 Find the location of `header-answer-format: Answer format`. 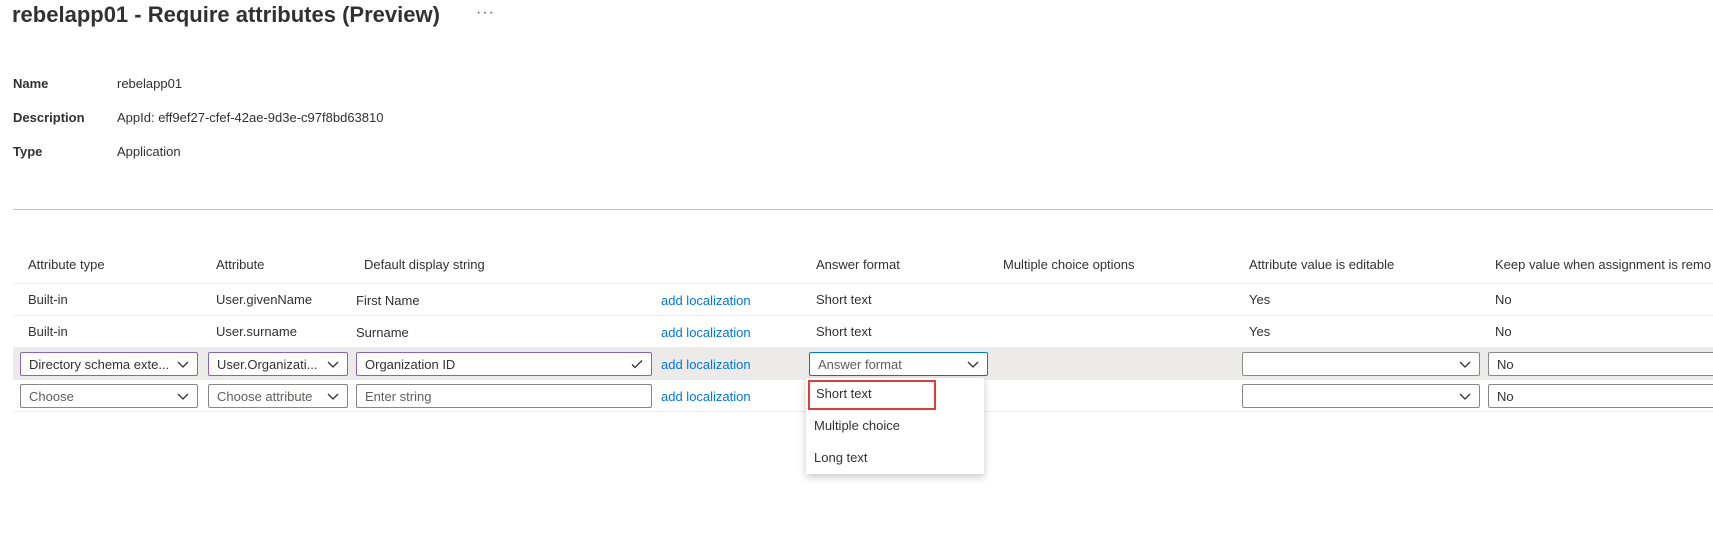

header-answer-format: Answer format is located at coordinates (858, 264).